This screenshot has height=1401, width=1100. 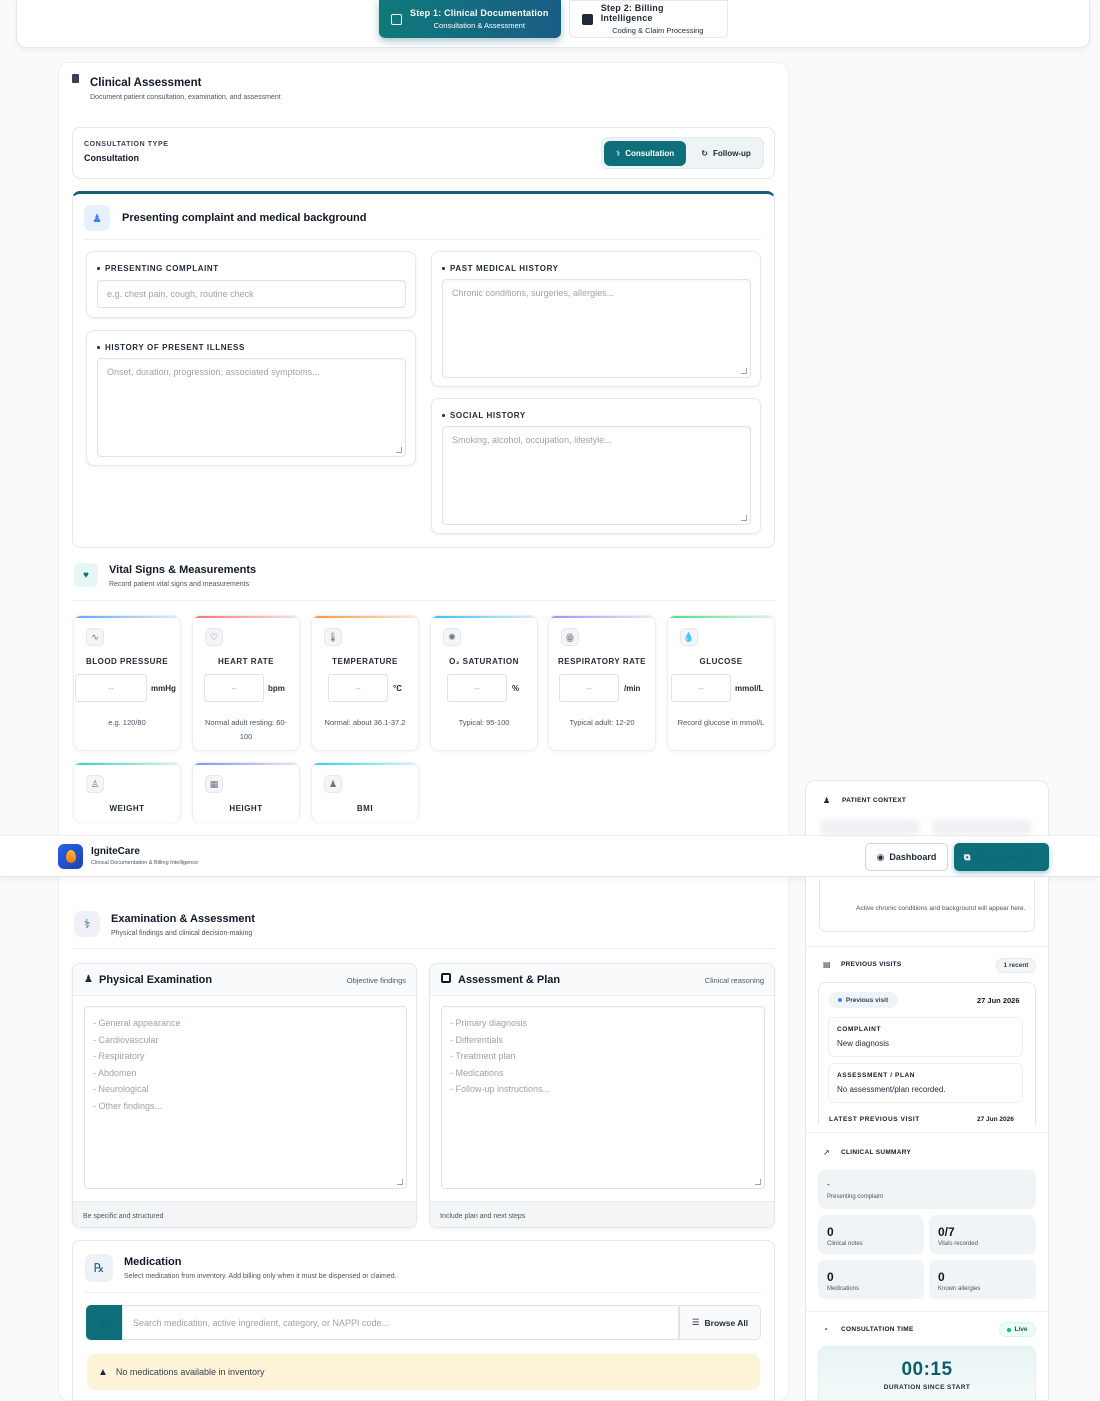 What do you see at coordinates (333, 637) in the screenshot?
I see `thermometer-icon: 🌡` at bounding box center [333, 637].